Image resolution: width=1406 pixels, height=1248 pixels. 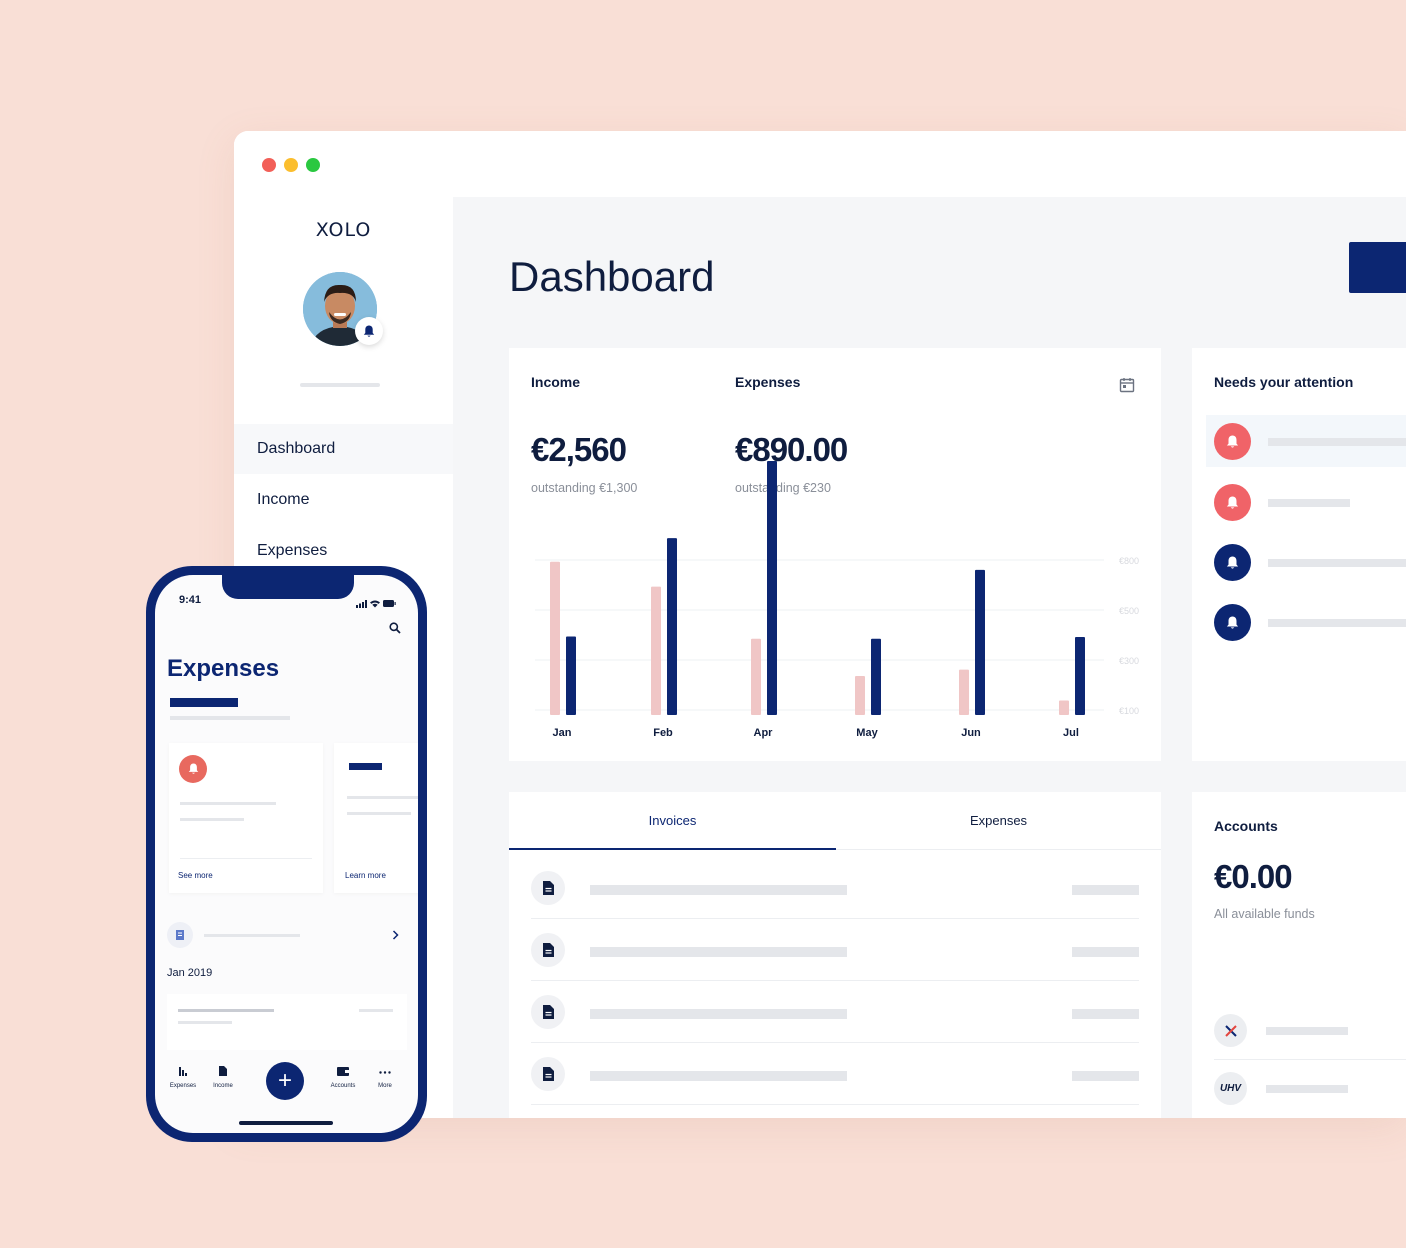 What do you see at coordinates (287, 1022) in the screenshot?
I see `phone-transaction-row` at bounding box center [287, 1022].